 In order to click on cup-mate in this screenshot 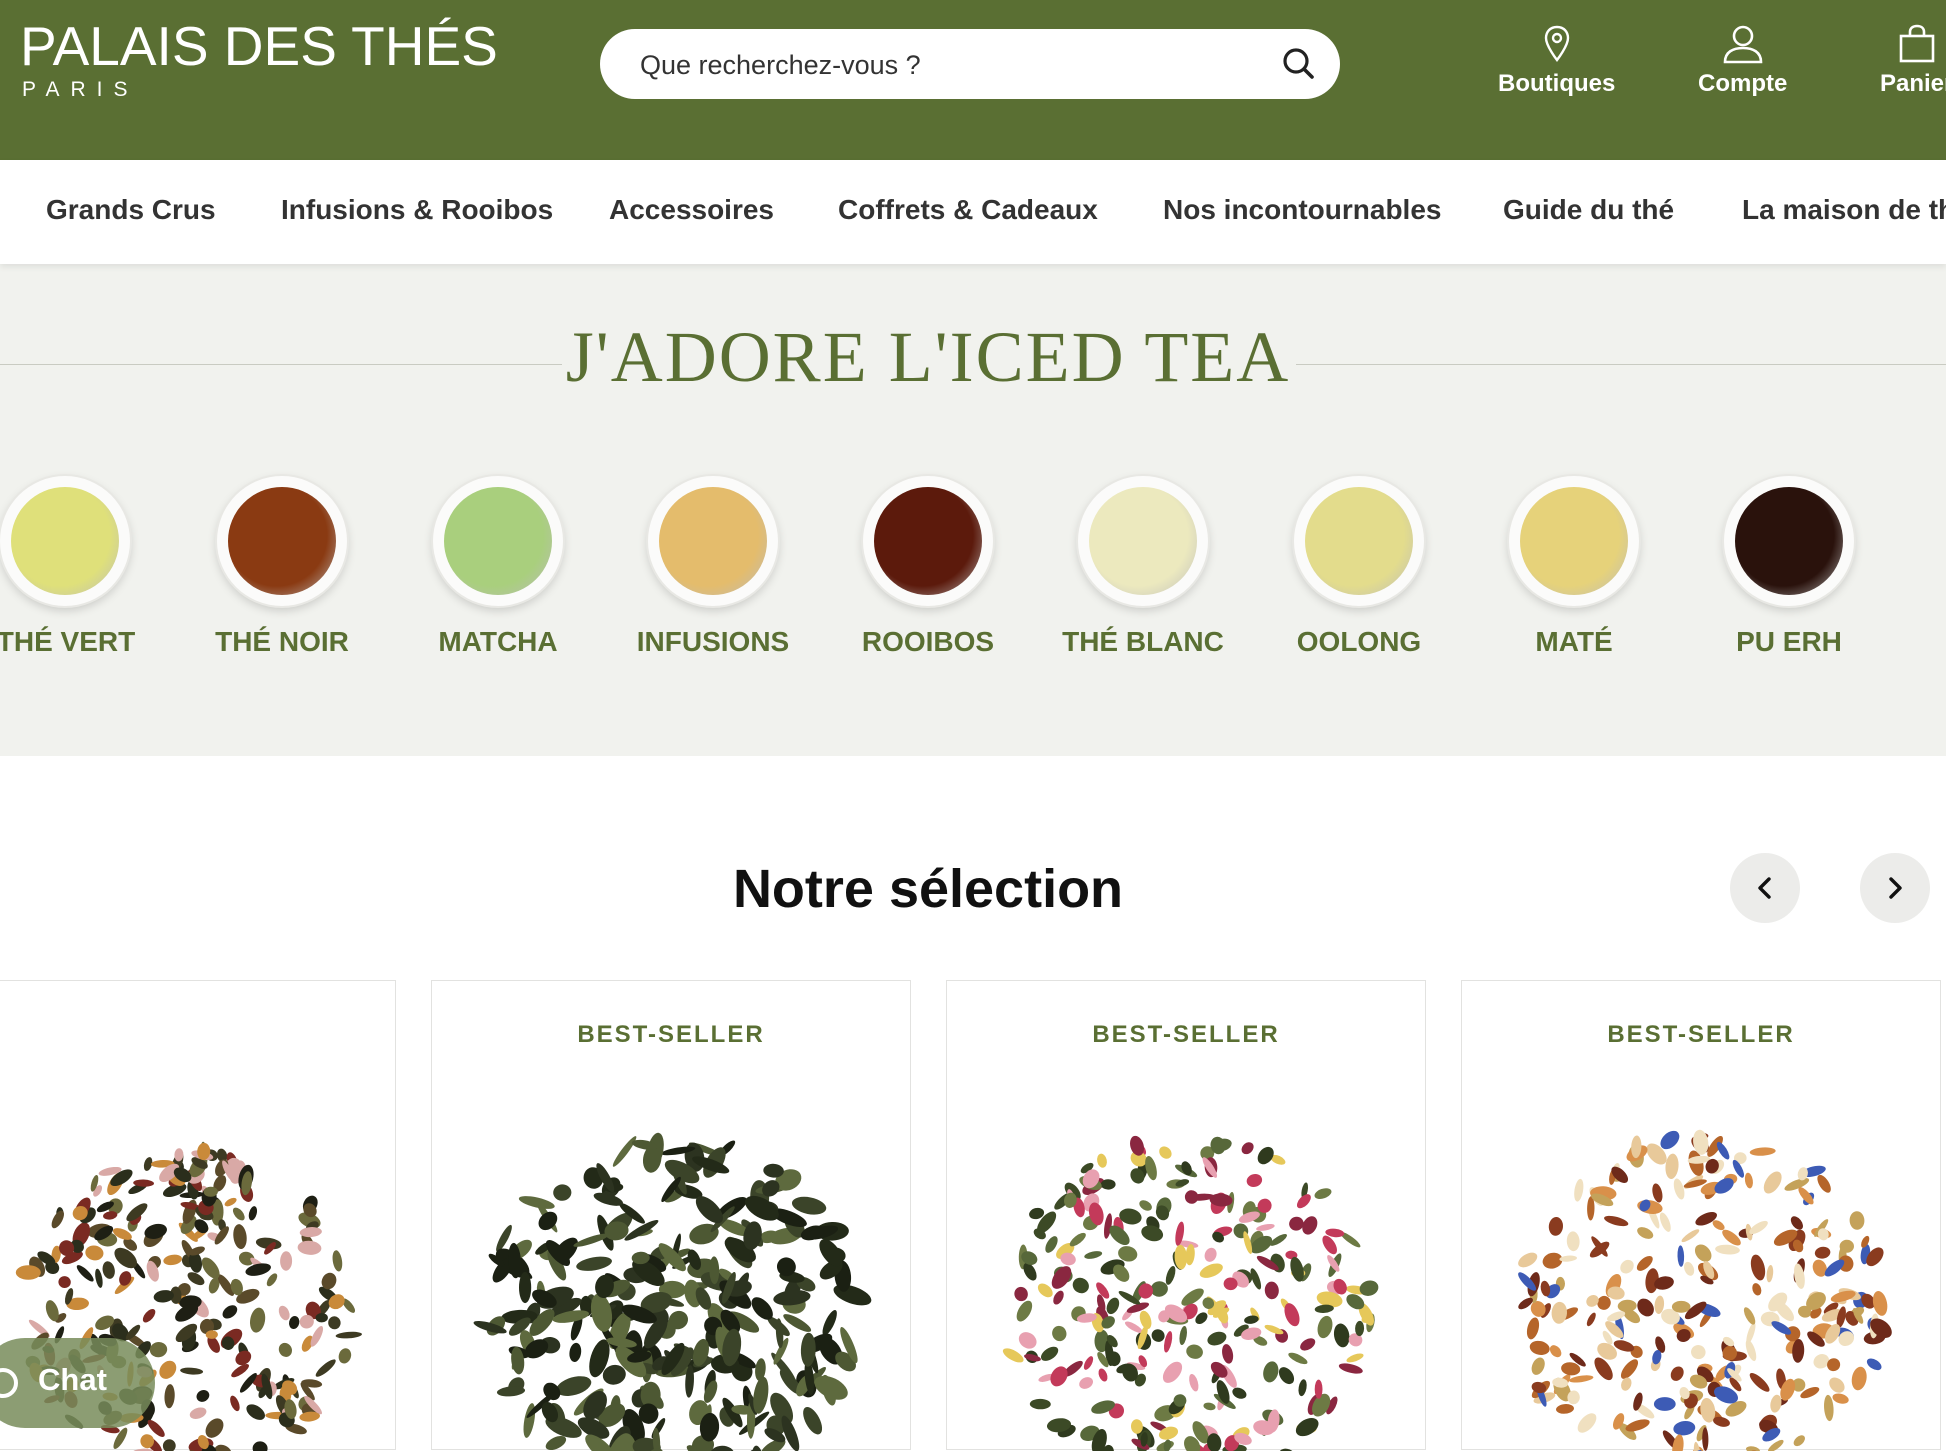, I will do `click(1574, 541)`.